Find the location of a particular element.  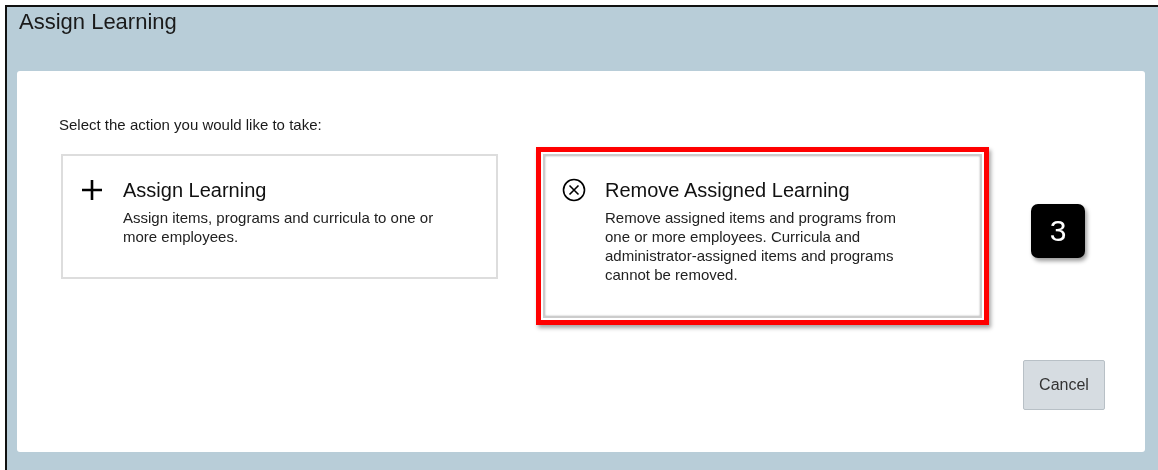

card-title: Remove Assigned Learning is located at coordinates (727, 190).